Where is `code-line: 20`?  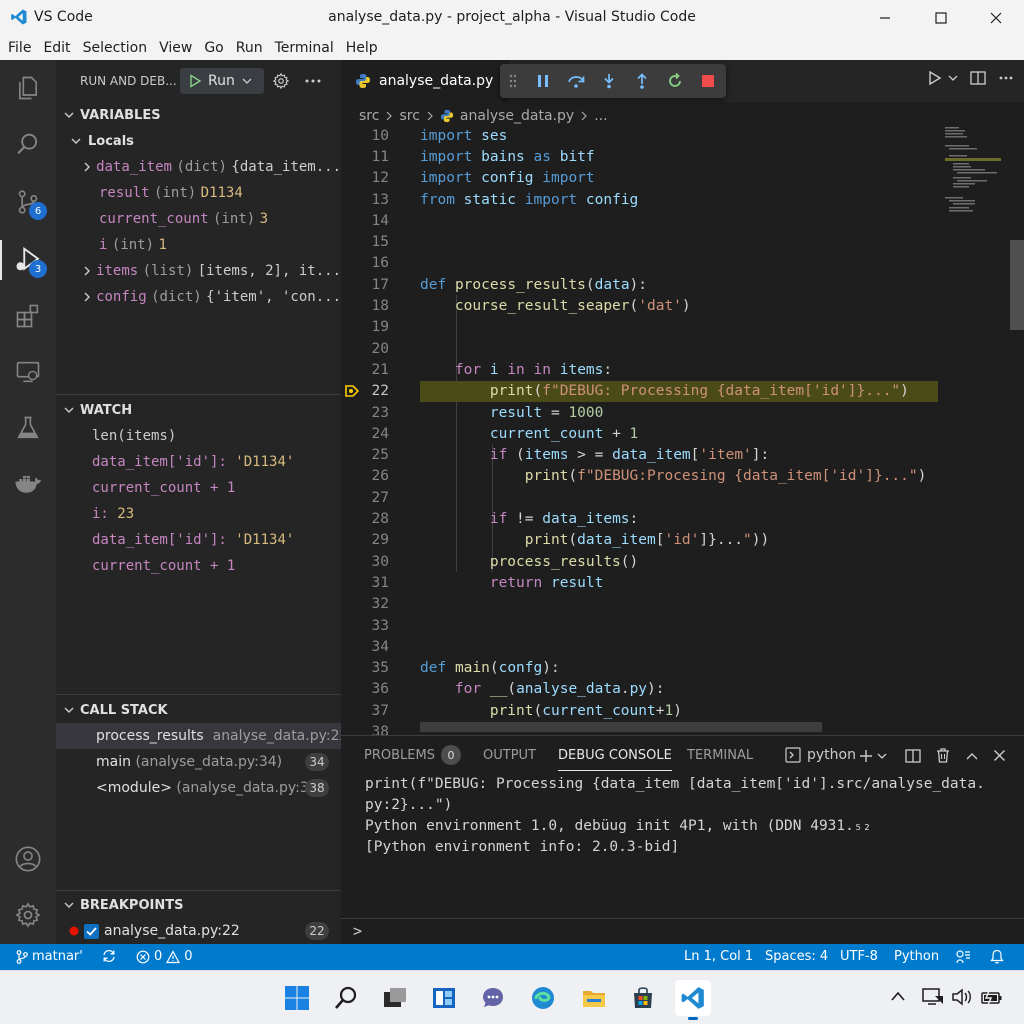
code-line: 20 is located at coordinates (641, 348).